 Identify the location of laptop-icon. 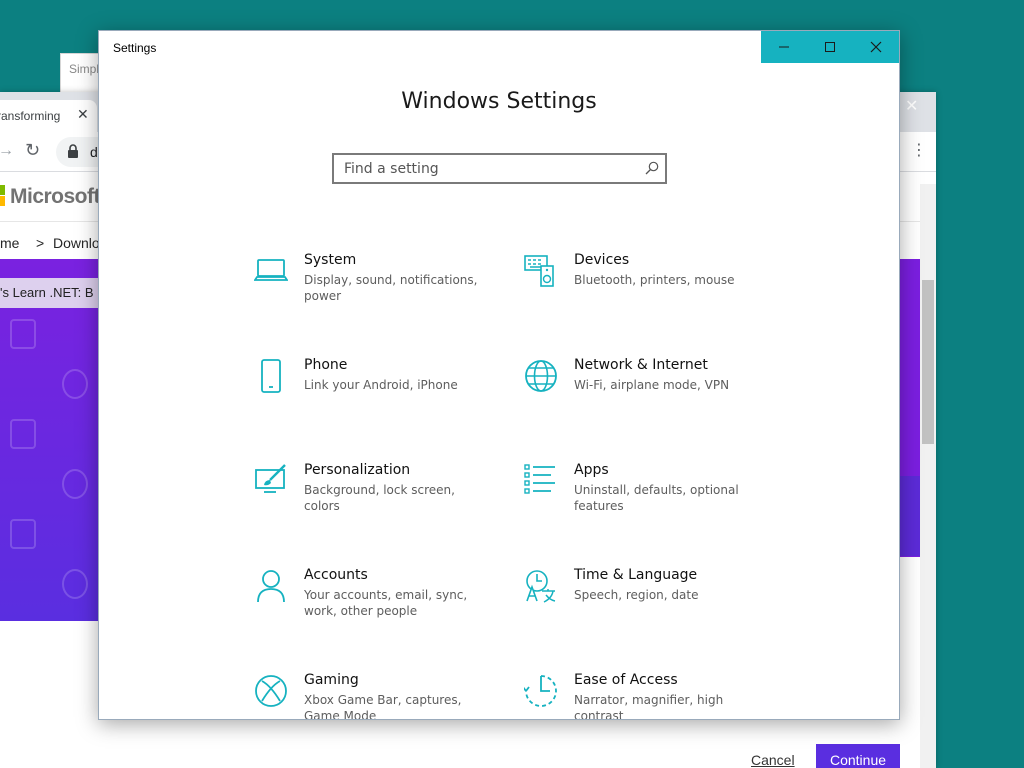
(271, 270).